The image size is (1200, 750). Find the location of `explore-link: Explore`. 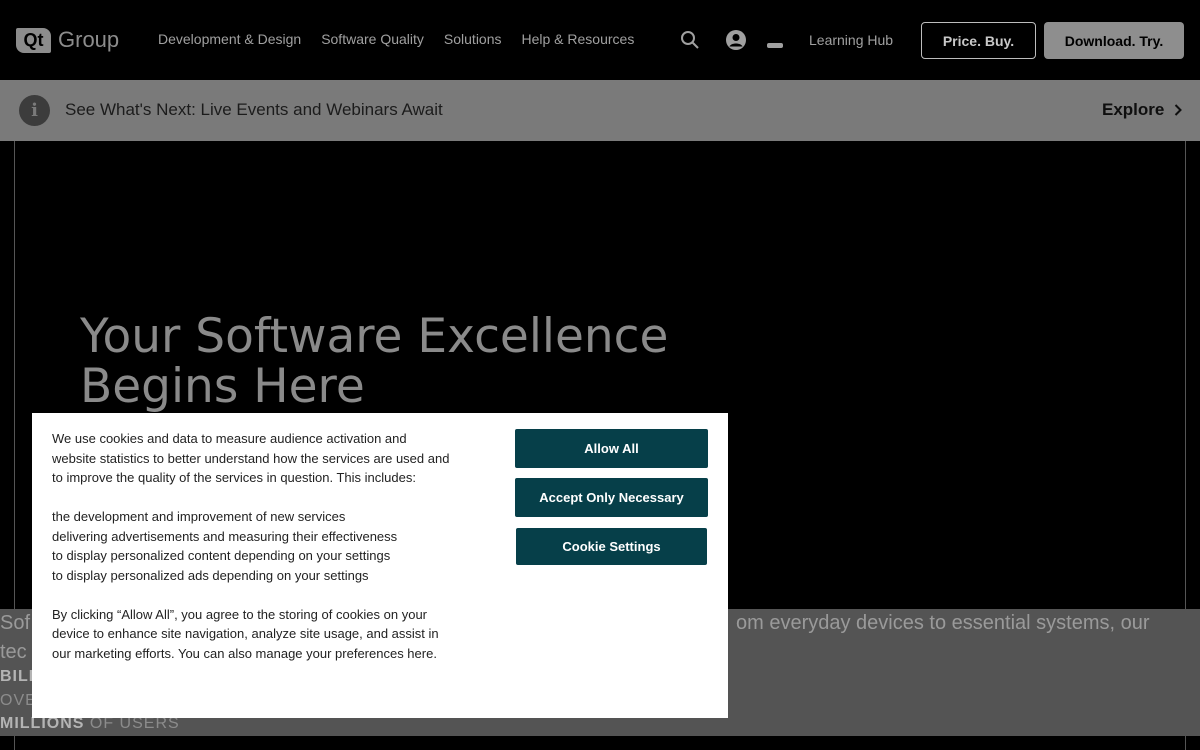

explore-link: Explore is located at coordinates (1142, 110).